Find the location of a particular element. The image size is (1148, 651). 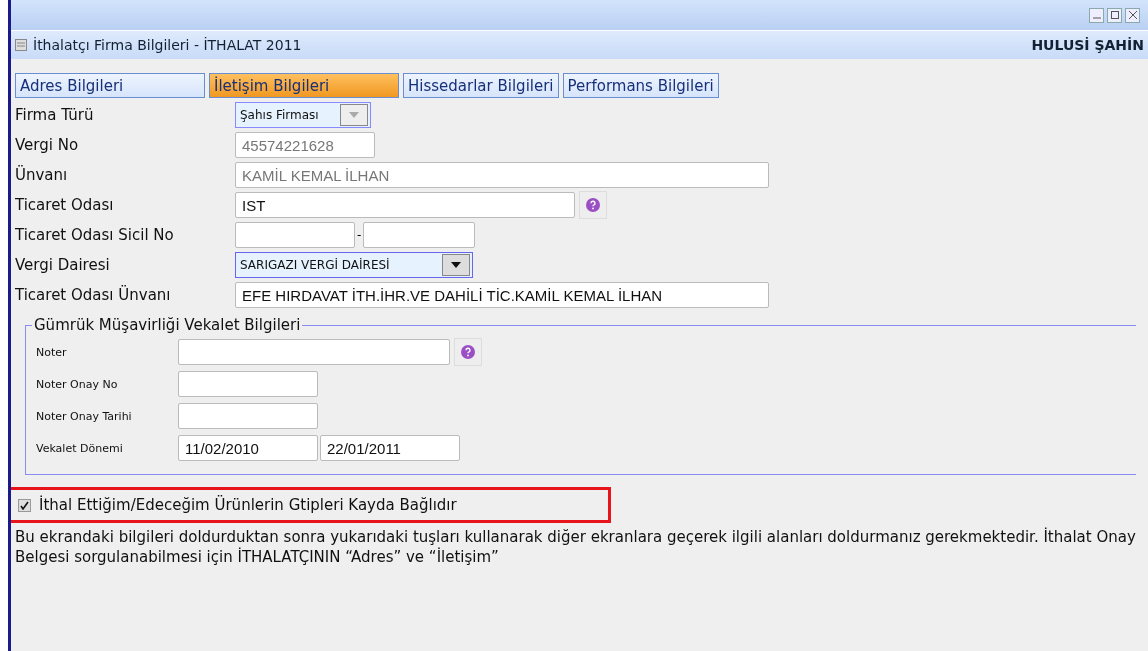

info-paragraph: Bu ekrandaki bilgileri doldurduktan sonra yukarıdaki tuşları kullanarak diğer ekranlara geçerek ilgili alanları doldurmanız gerekmektedir. İthalat Onay Belgesi sorgulanabilmesi için İTHALATÇININ “Adres” ve “İletişim” is located at coordinates (576, 547).